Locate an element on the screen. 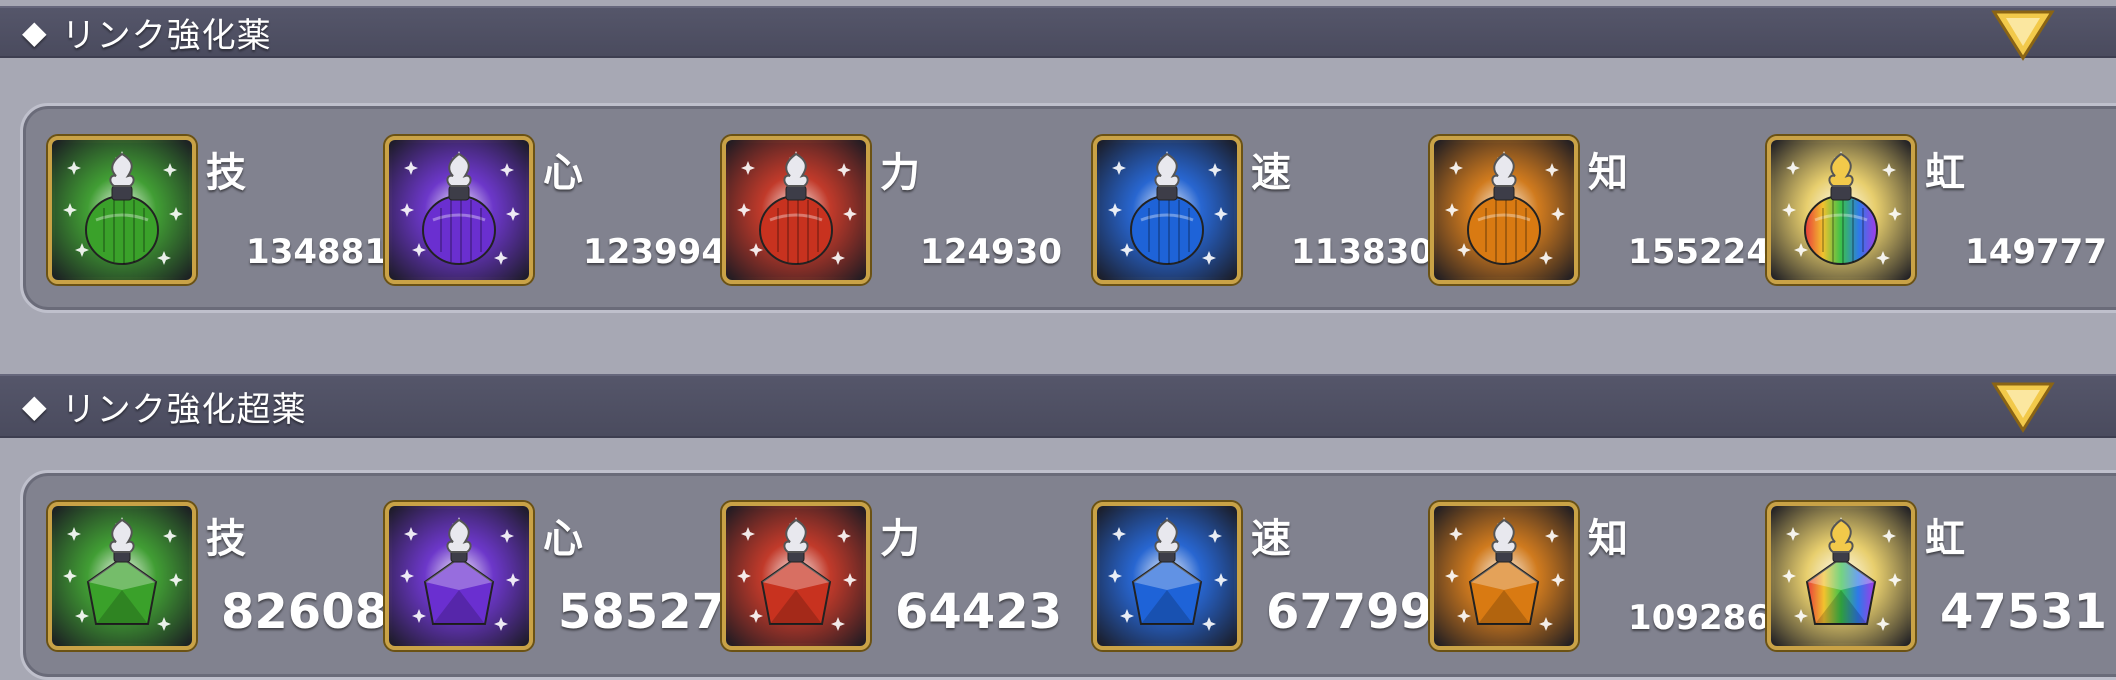 The width and height of the screenshot is (2116, 680). item-link-super-potion: 力 64423 is located at coordinates (892, 577).